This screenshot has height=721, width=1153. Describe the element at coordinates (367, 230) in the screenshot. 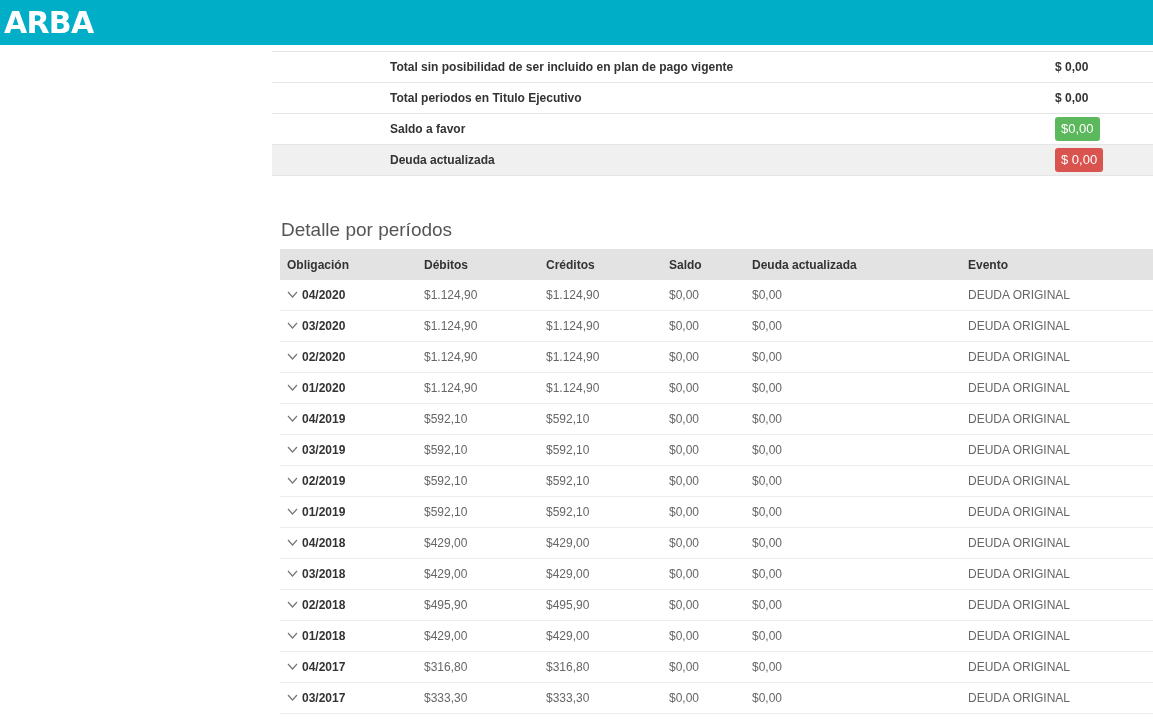

I see `section-title: Detalle por períodos` at that location.